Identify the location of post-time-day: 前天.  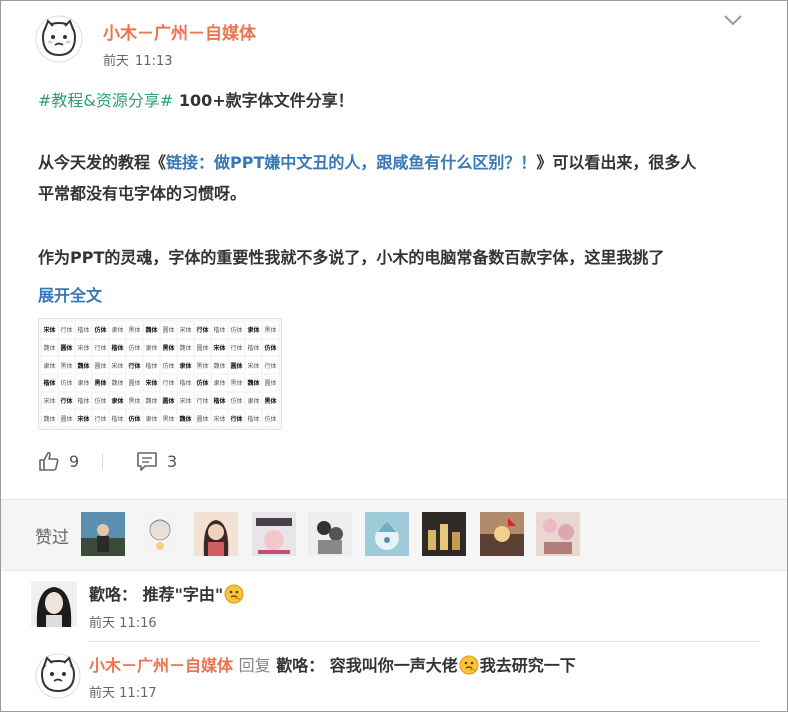
(116, 61).